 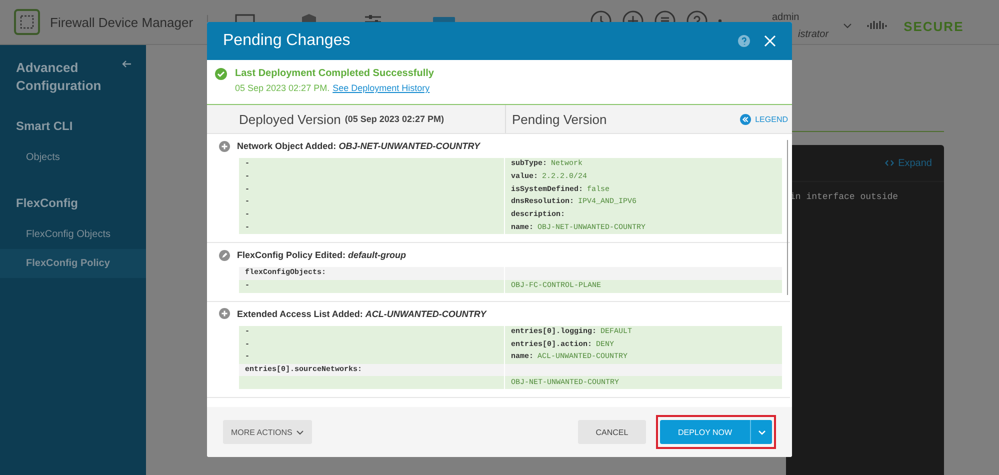 What do you see at coordinates (381, 88) in the screenshot?
I see `deployment-history-link: See Deployment History` at bounding box center [381, 88].